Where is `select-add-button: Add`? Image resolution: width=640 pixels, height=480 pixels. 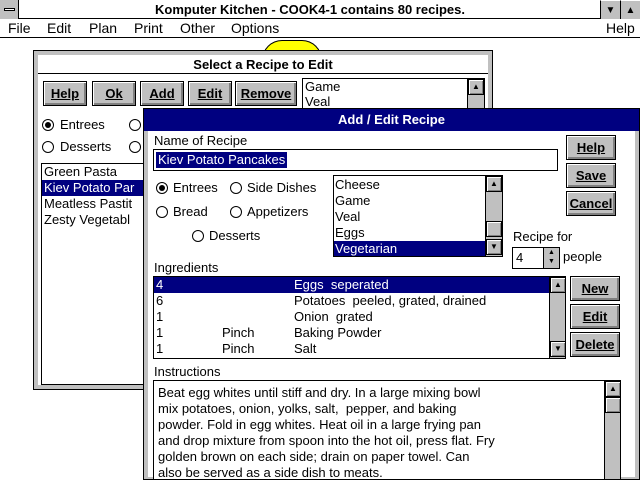
select-add-button: Add is located at coordinates (162, 93).